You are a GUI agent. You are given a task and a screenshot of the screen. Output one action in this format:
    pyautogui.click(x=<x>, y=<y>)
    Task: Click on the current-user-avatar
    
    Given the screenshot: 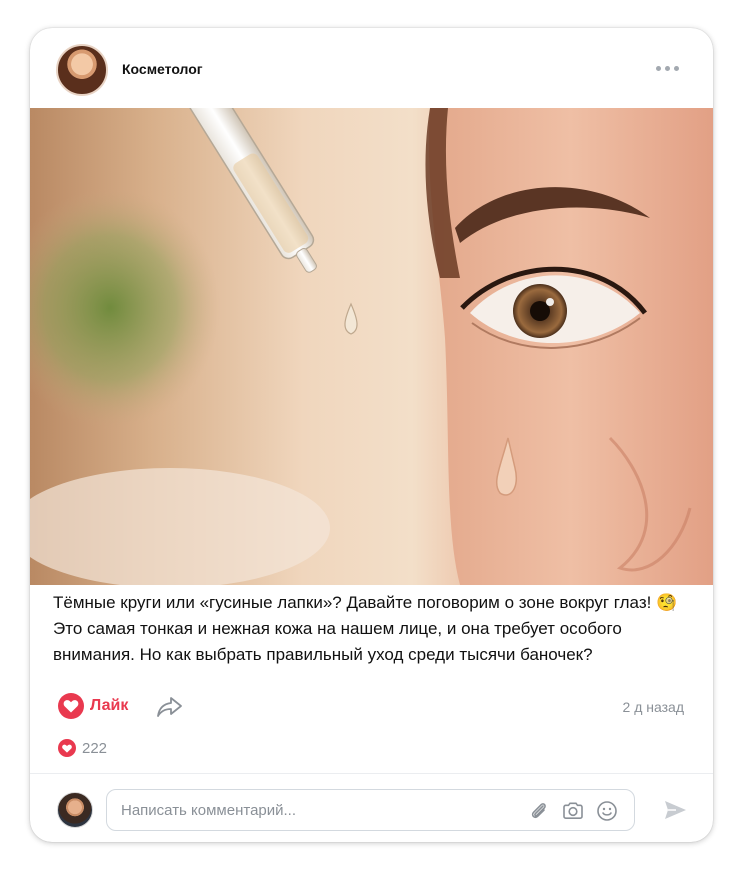 What is the action you would take?
    pyautogui.click(x=75, y=810)
    